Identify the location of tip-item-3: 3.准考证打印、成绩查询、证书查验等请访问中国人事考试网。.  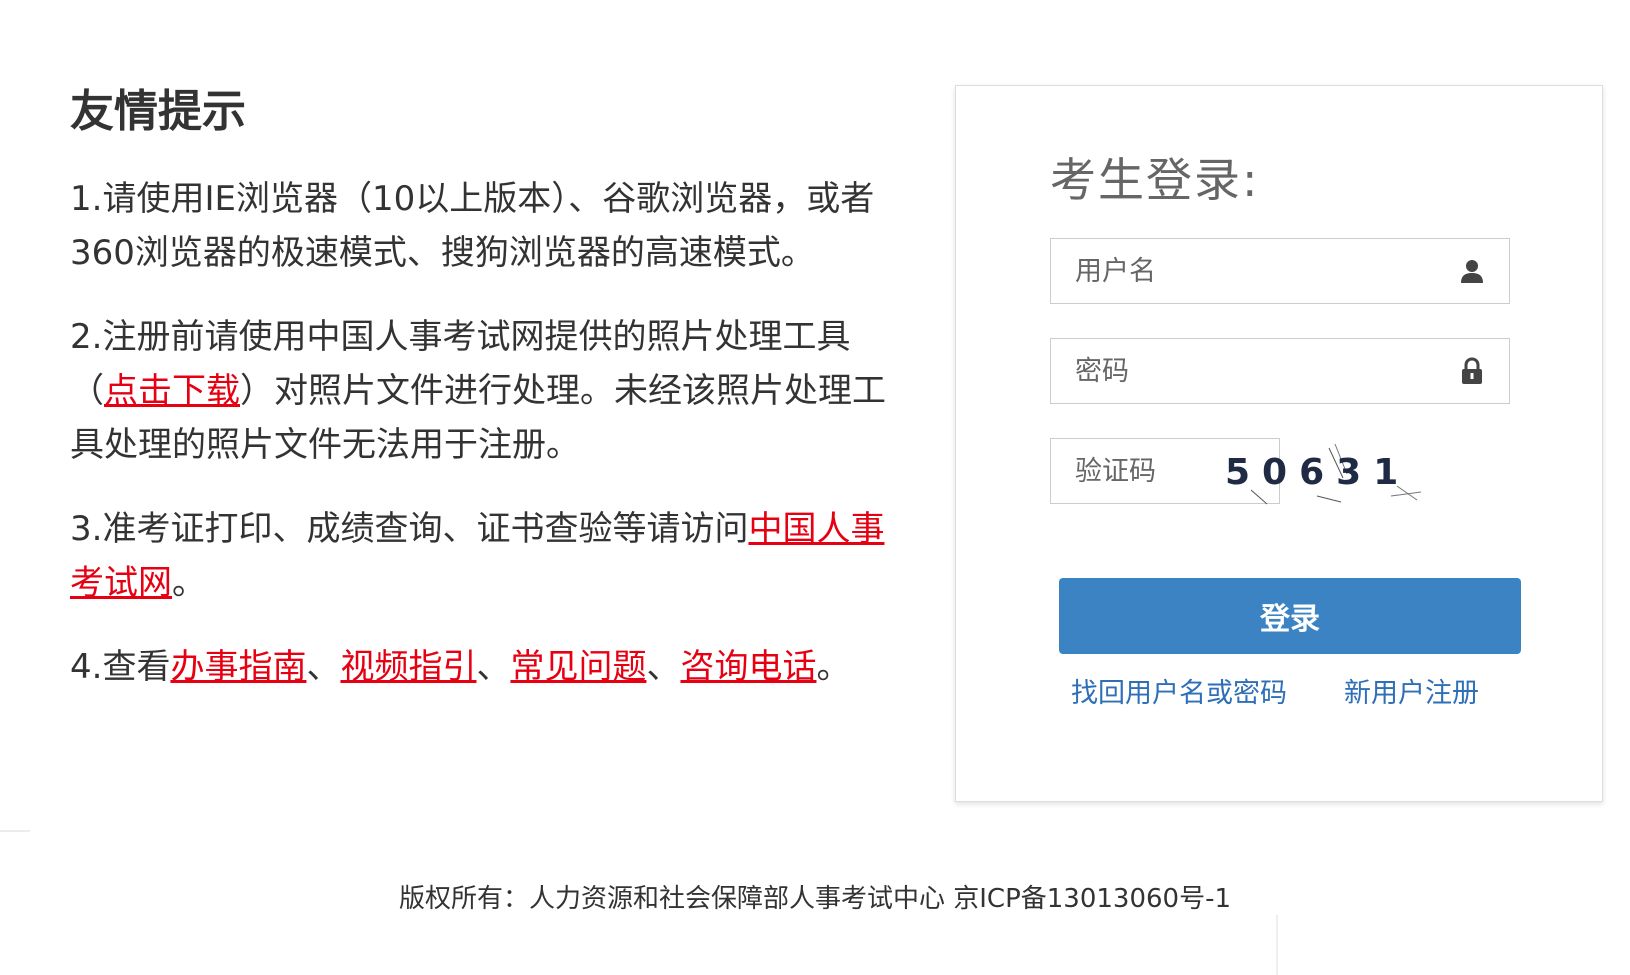
(490, 556).